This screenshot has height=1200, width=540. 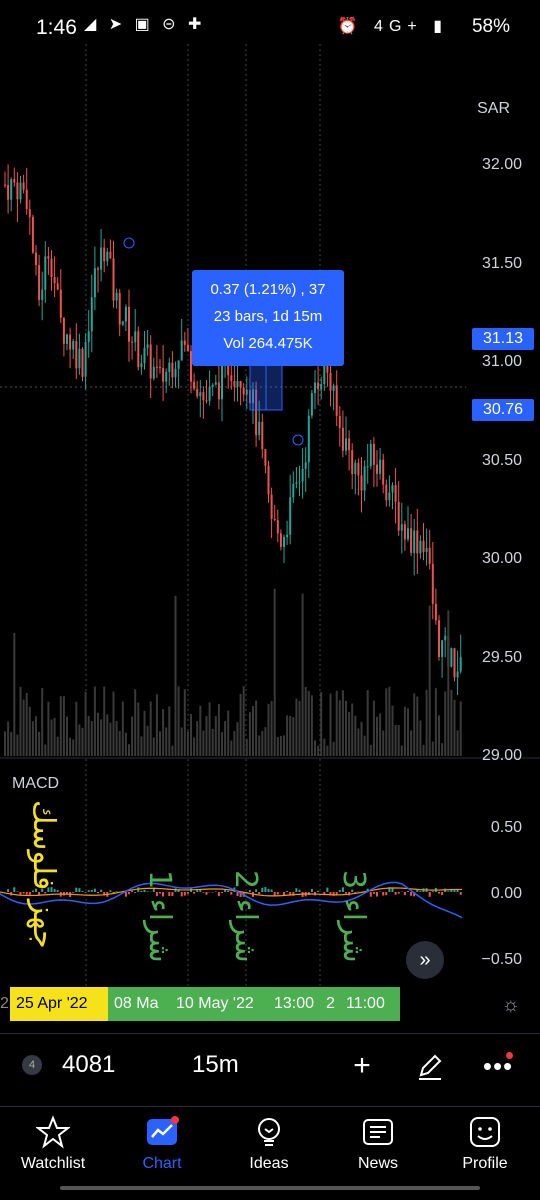 I want to click on price-tick: 29.50, so click(x=501, y=657).